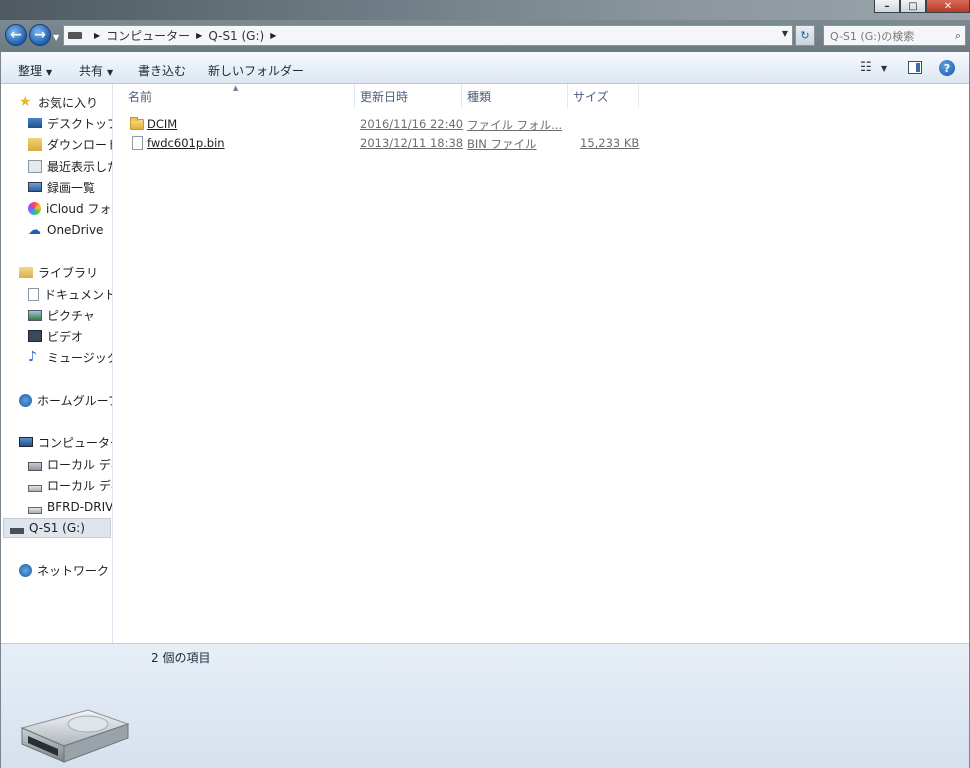 The width and height of the screenshot is (970, 768). What do you see at coordinates (137, 143) in the screenshot?
I see `file-icon` at bounding box center [137, 143].